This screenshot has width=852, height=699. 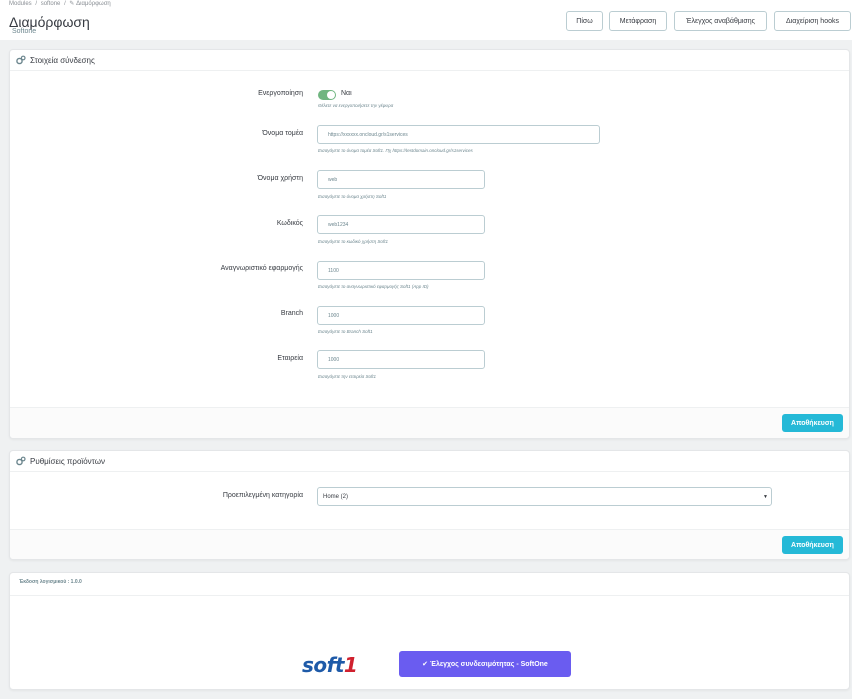 What do you see at coordinates (347, 376) in the screenshot?
I see `company-help: Εισαγάγετε την εταιρεία Soft1` at bounding box center [347, 376].